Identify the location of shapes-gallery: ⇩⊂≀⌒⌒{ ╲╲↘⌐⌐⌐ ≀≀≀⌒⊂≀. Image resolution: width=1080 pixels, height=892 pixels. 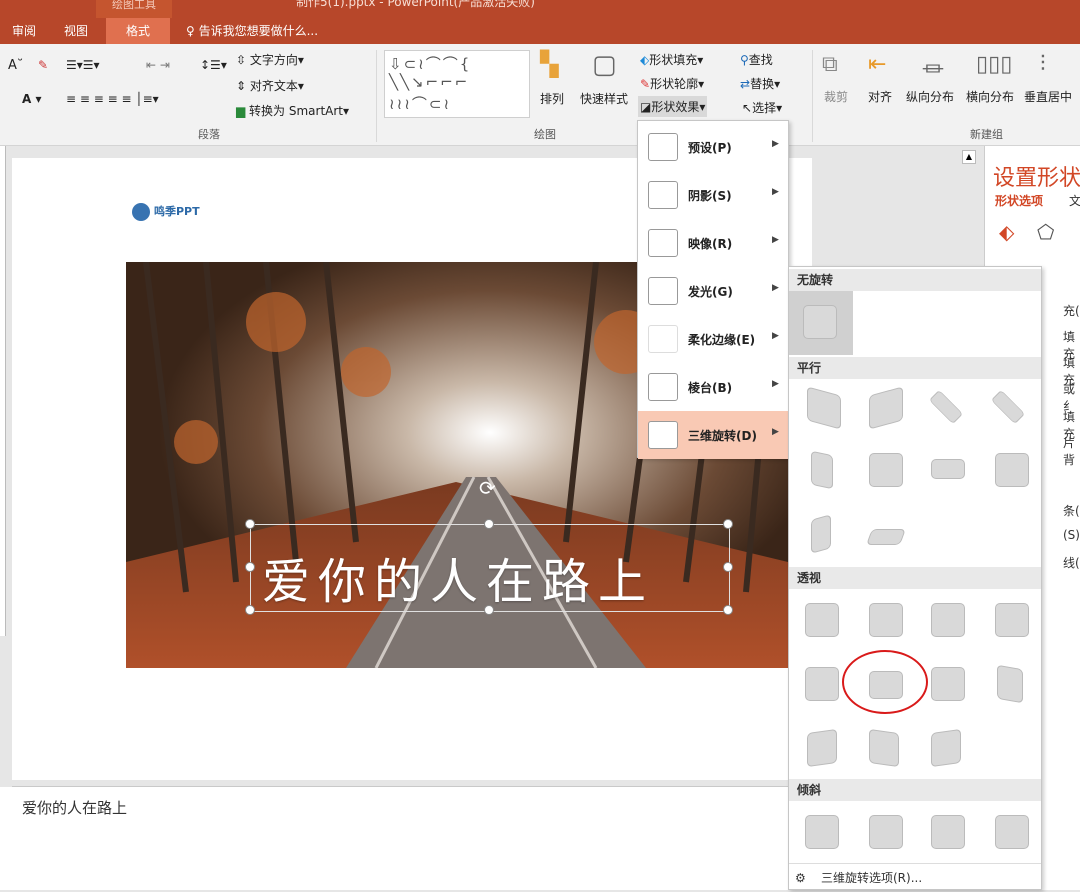
(457, 84).